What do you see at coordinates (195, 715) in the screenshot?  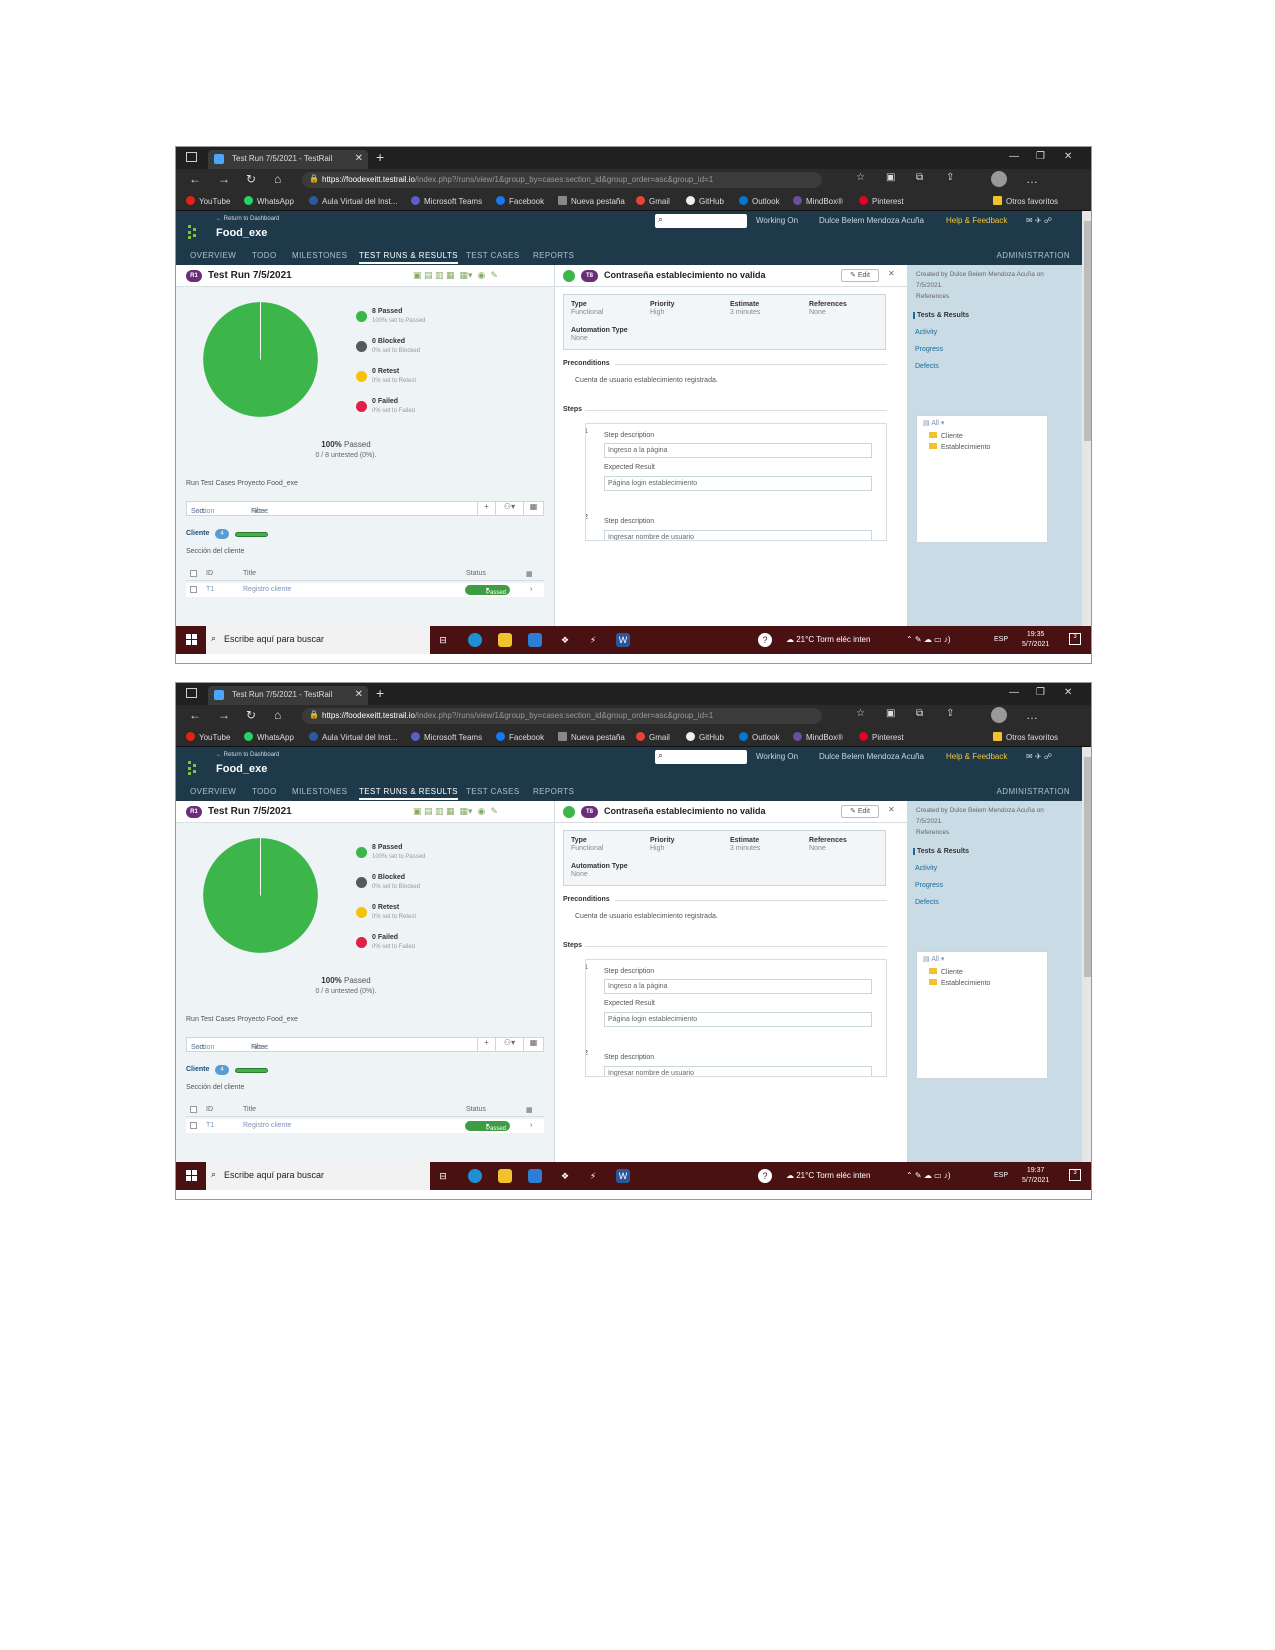 I see `back-icon: ←` at bounding box center [195, 715].